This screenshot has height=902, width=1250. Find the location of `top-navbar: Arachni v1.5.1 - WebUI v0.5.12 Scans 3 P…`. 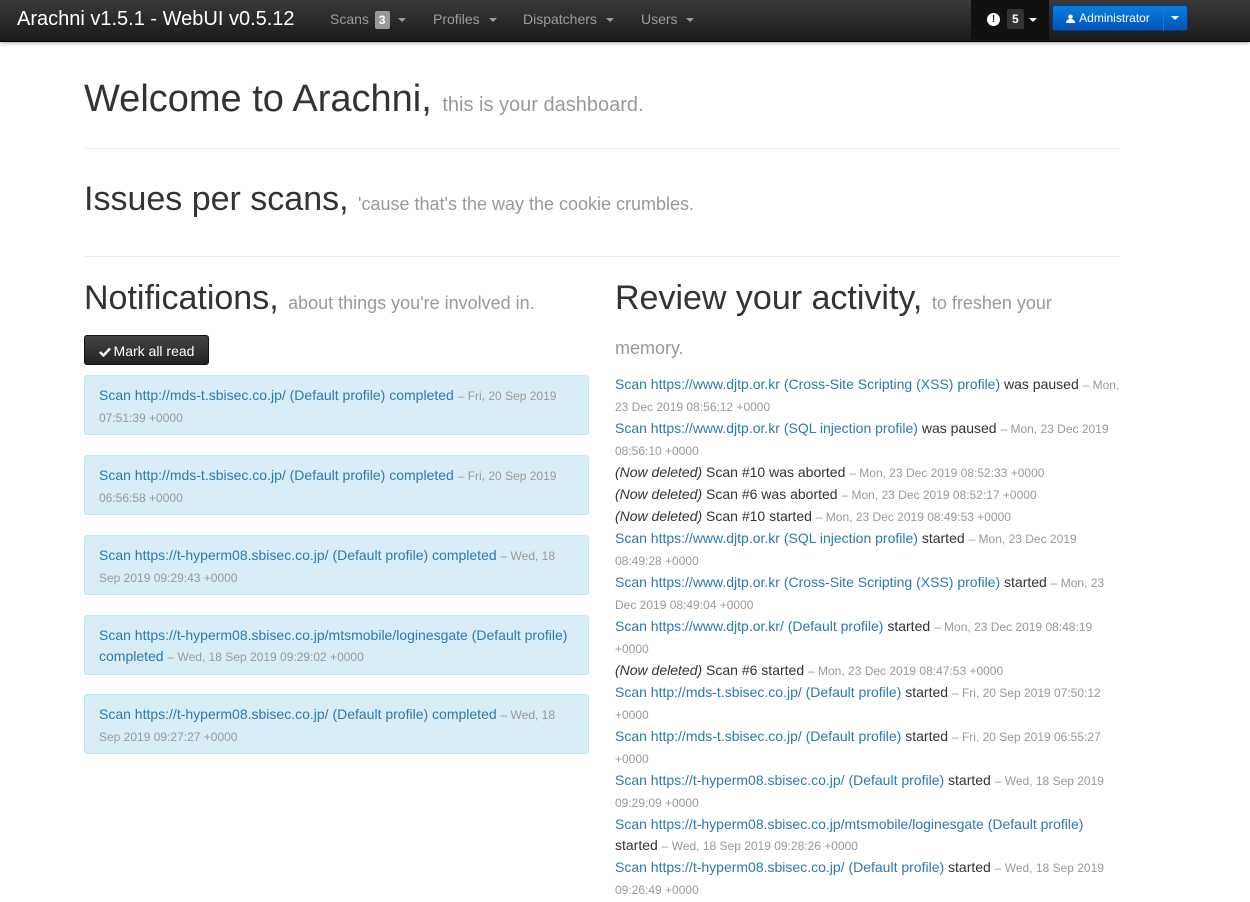

top-navbar: Arachni v1.5.1 - WebUI v0.5.12 Scans 3 P… is located at coordinates (625, 21).